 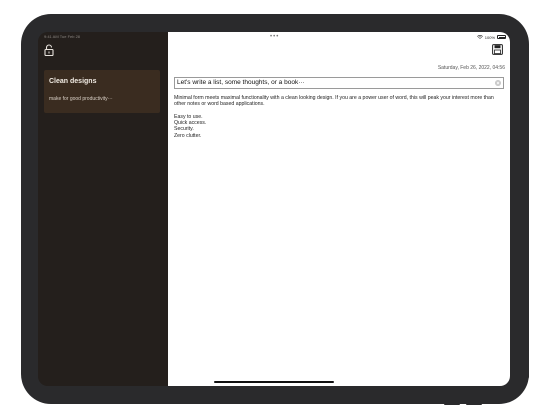 What do you see at coordinates (49, 50) in the screenshot?
I see `lock-open-icon` at bounding box center [49, 50].